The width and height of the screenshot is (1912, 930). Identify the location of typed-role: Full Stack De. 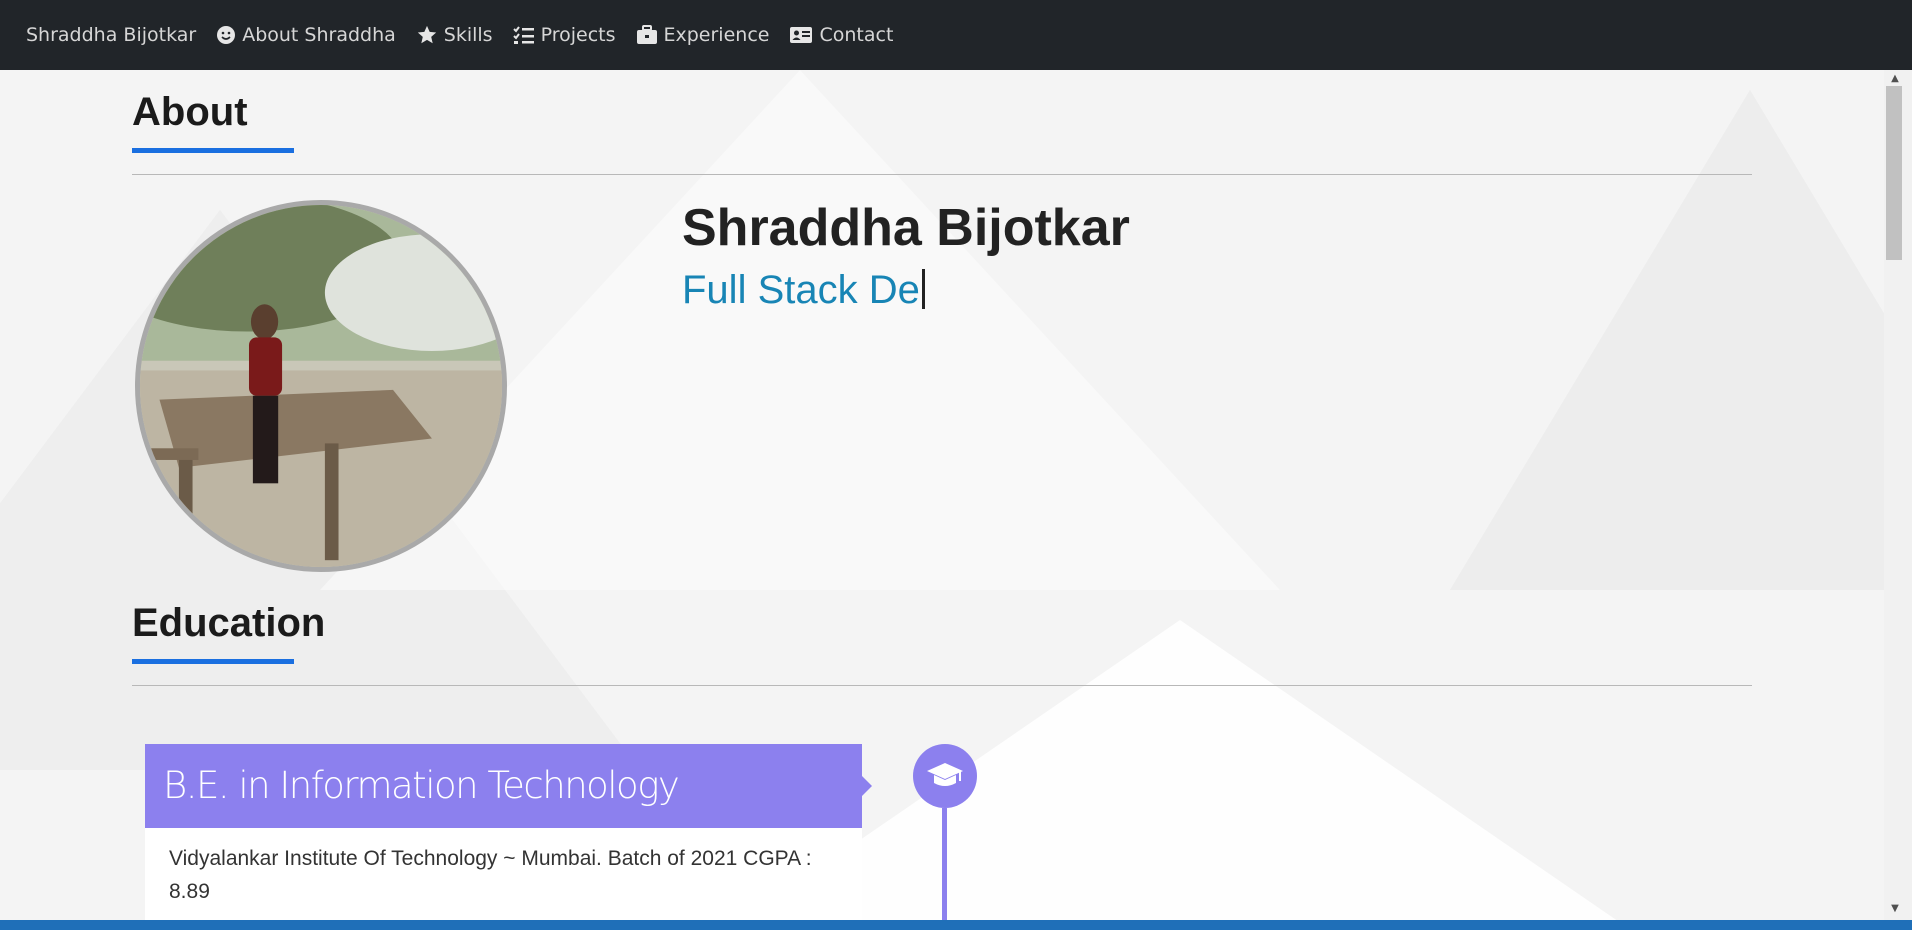
(803, 290).